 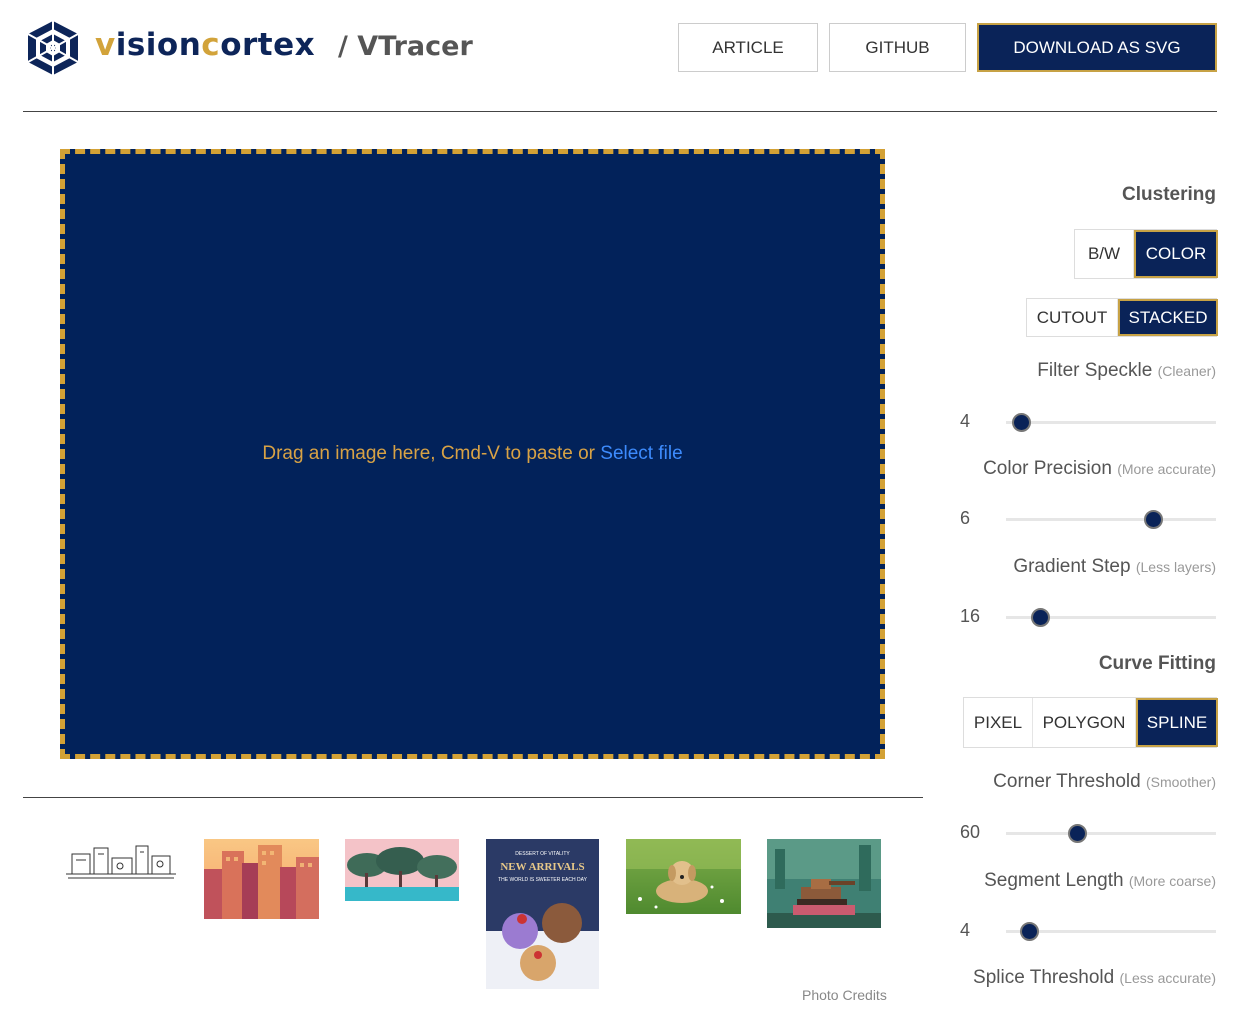 I want to click on corner-threshold-label: Corner Threshold (Smoother), so click(x=1104, y=781).